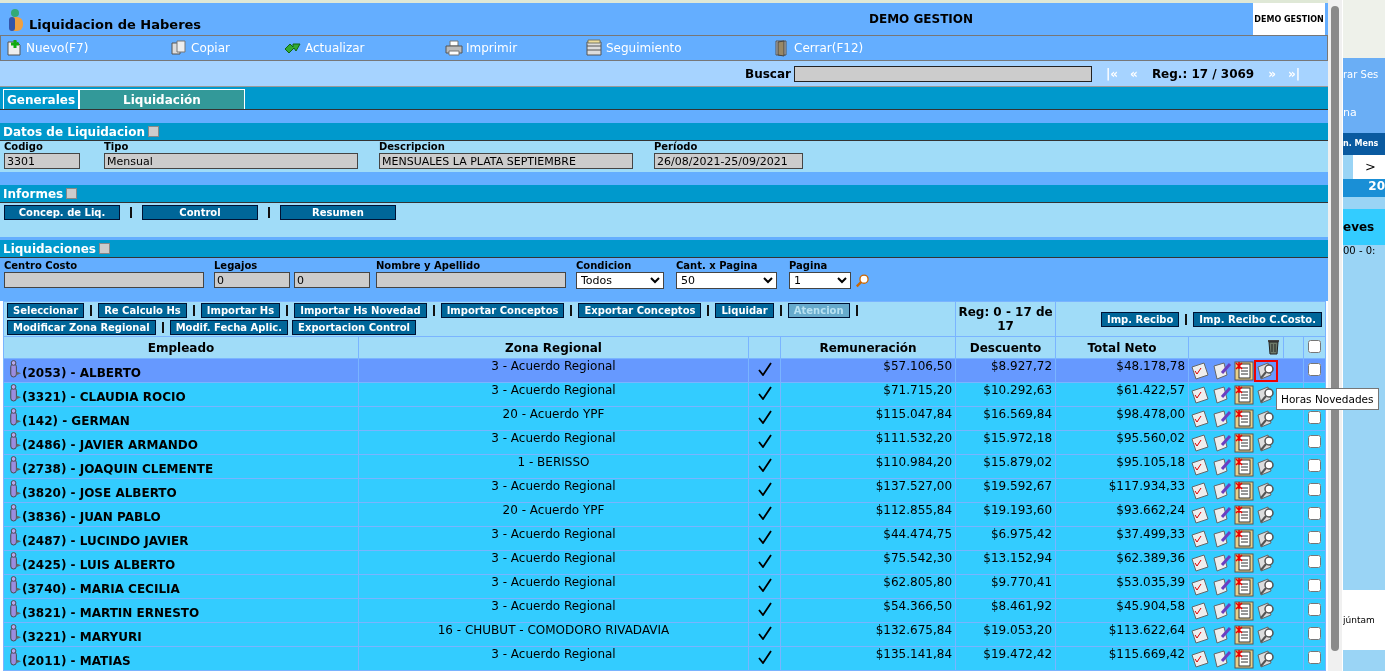 The width and height of the screenshot is (1385, 671). What do you see at coordinates (918, 582) in the screenshot?
I see `table-cell: $62.805,80` at bounding box center [918, 582].